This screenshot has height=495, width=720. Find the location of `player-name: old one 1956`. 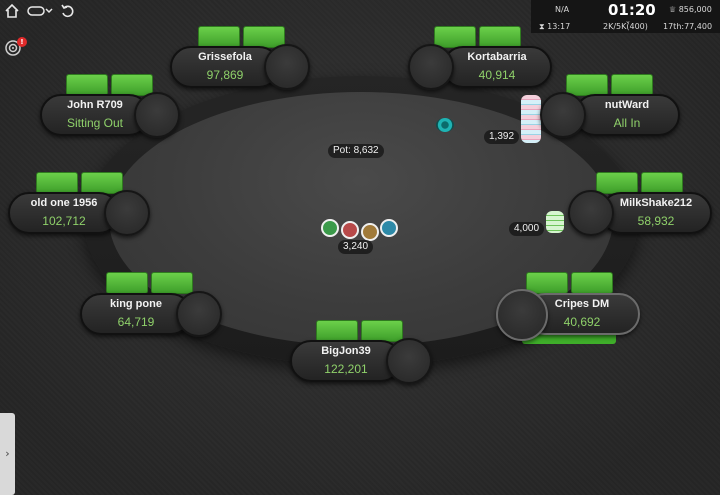

player-name: old one 1956 is located at coordinates (64, 203).